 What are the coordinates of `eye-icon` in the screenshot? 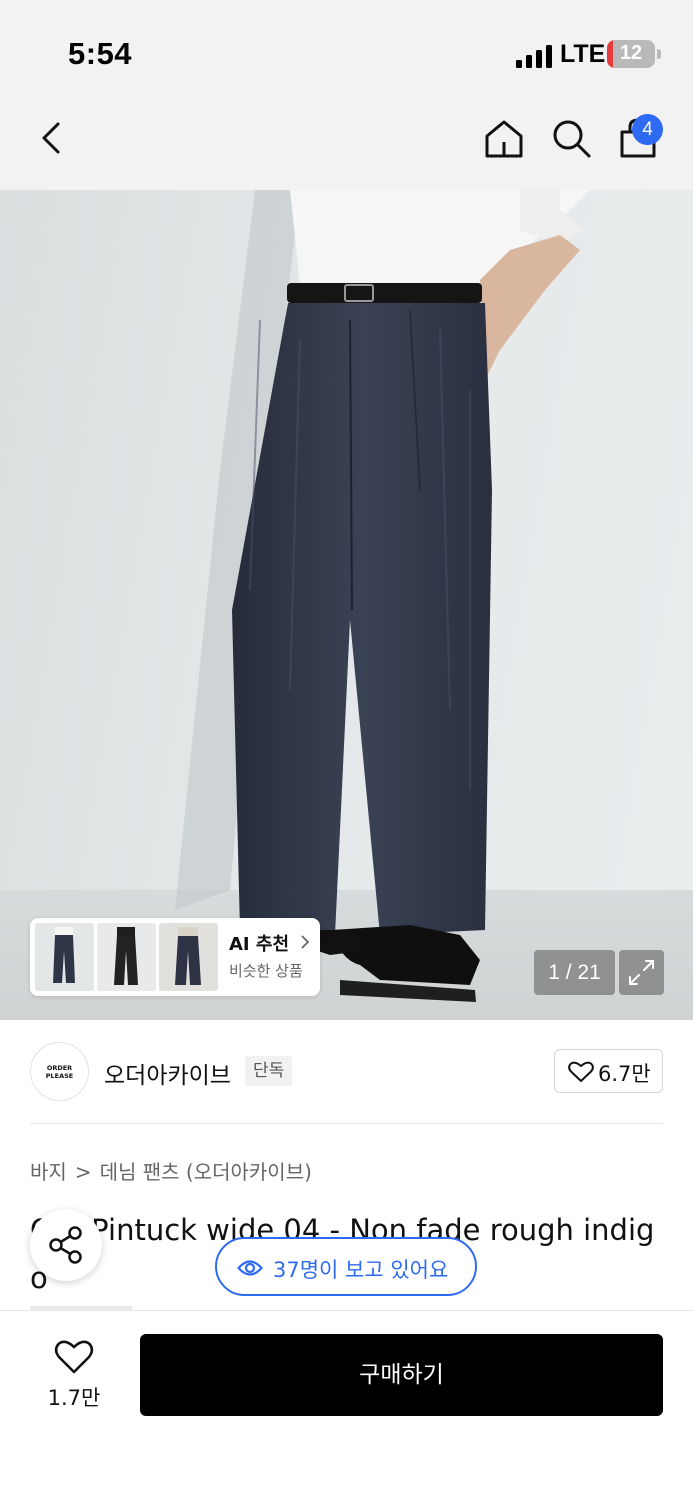 It's located at (250, 1268).